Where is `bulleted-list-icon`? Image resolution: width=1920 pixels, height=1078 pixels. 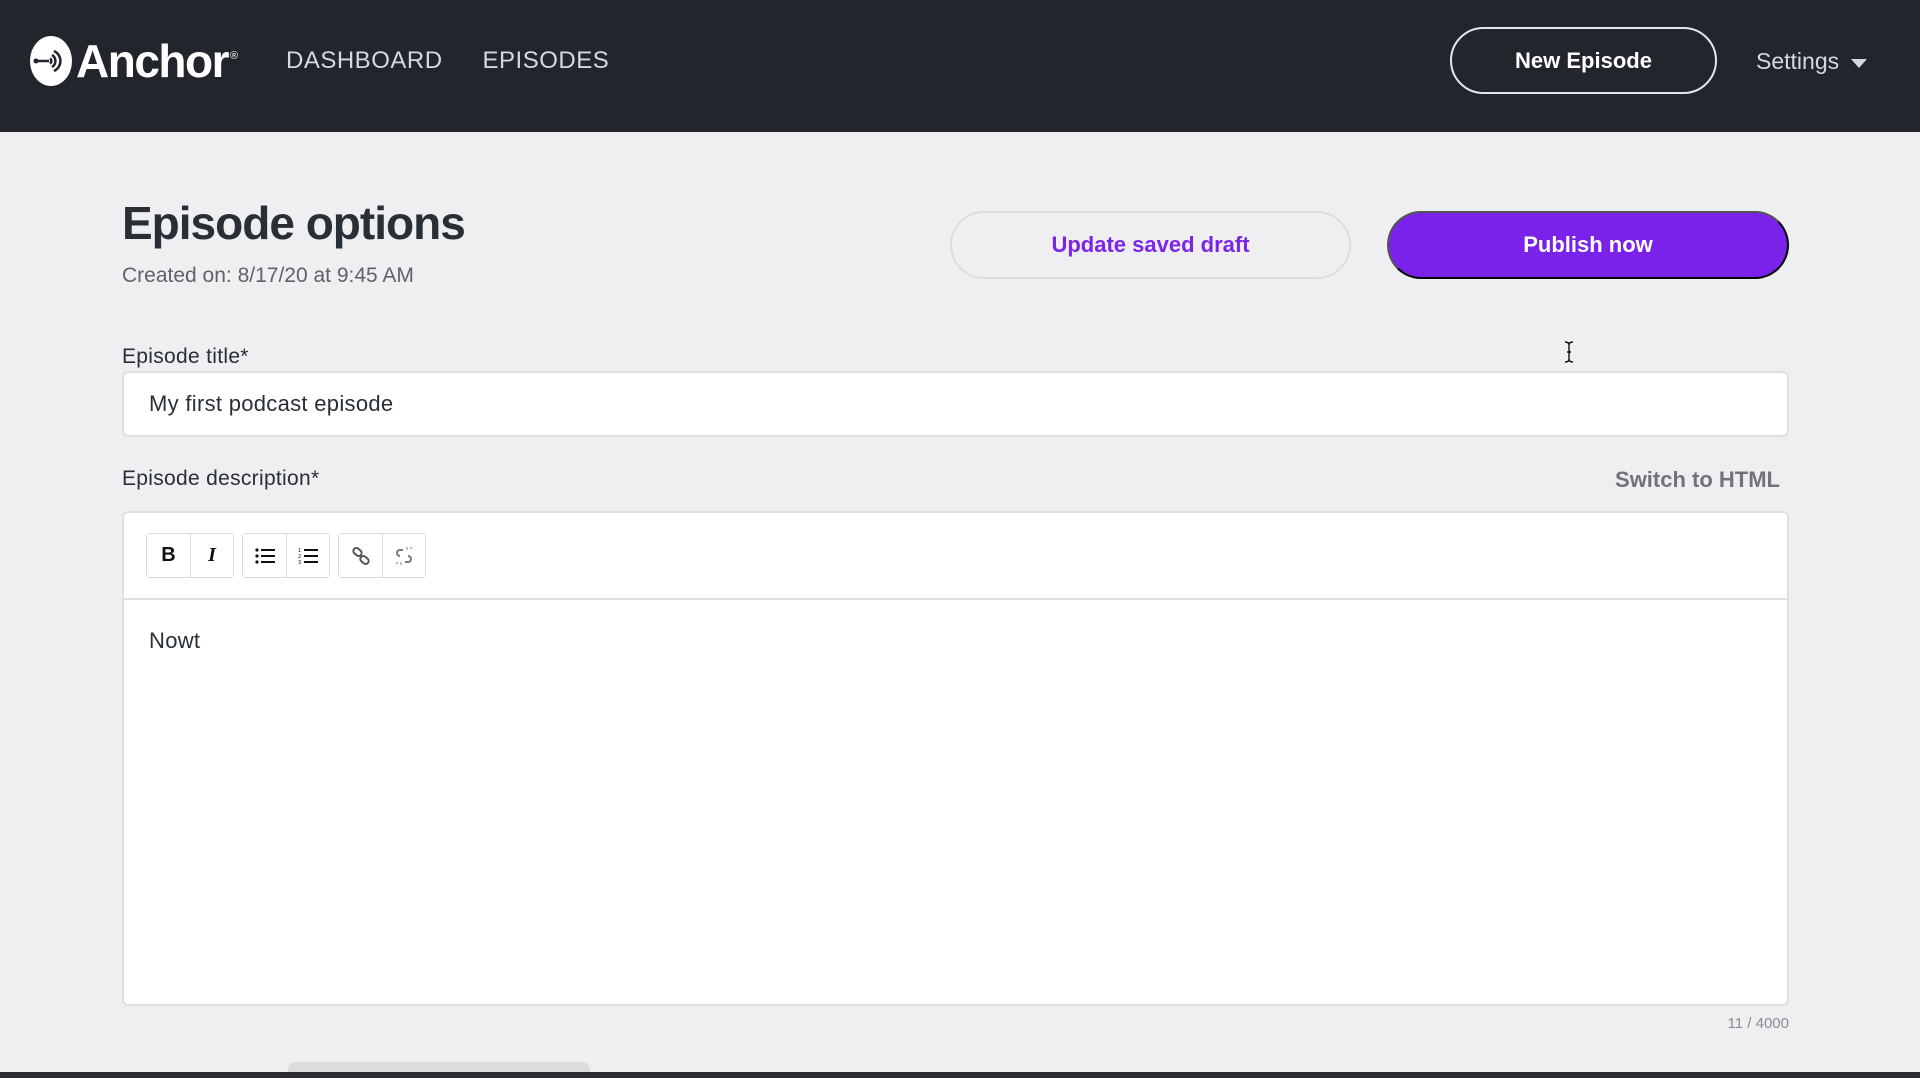 bulleted-list-icon is located at coordinates (264, 555).